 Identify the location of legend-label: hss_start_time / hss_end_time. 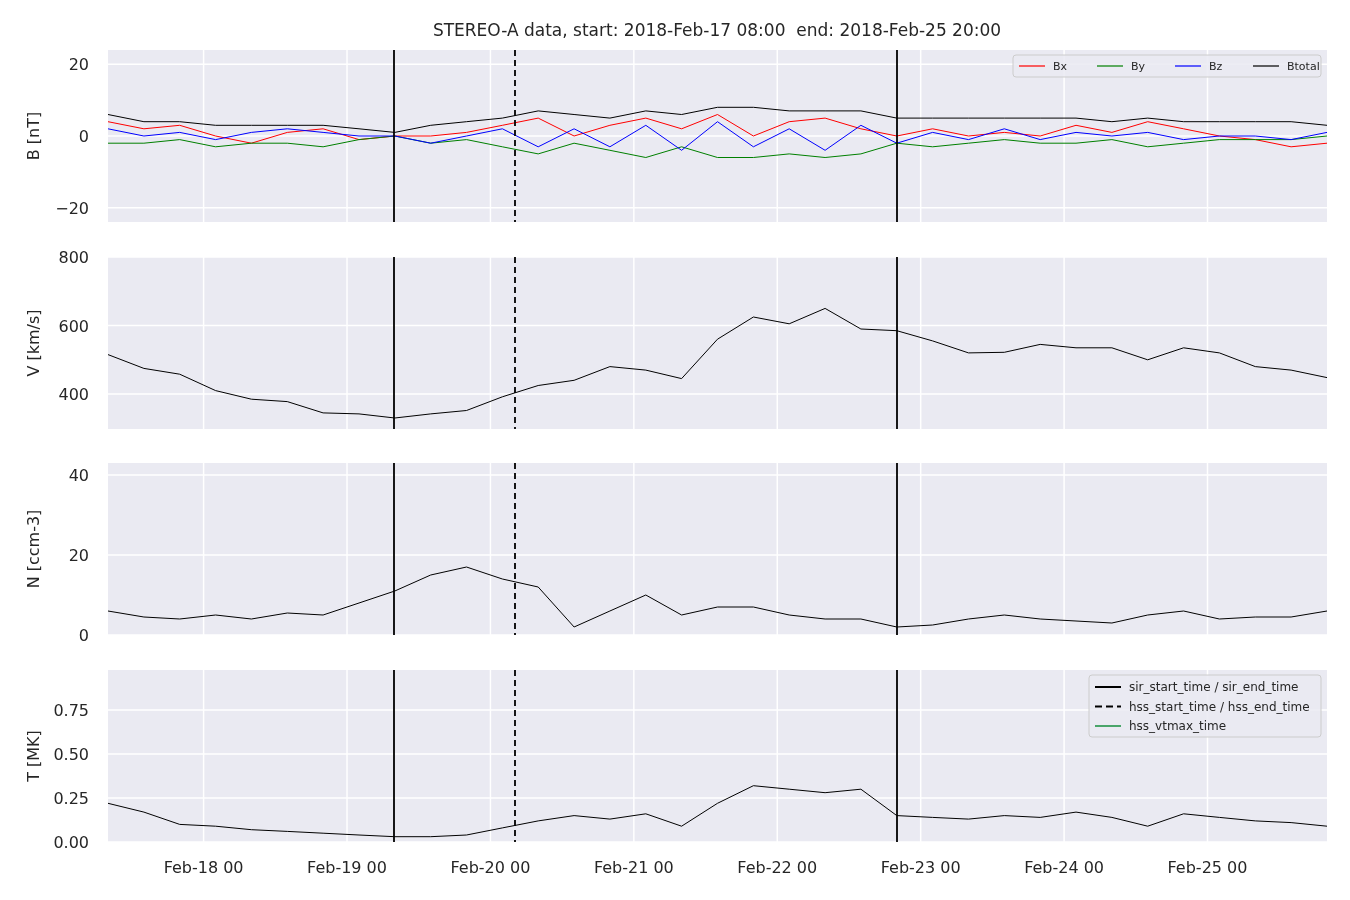
(1219, 706).